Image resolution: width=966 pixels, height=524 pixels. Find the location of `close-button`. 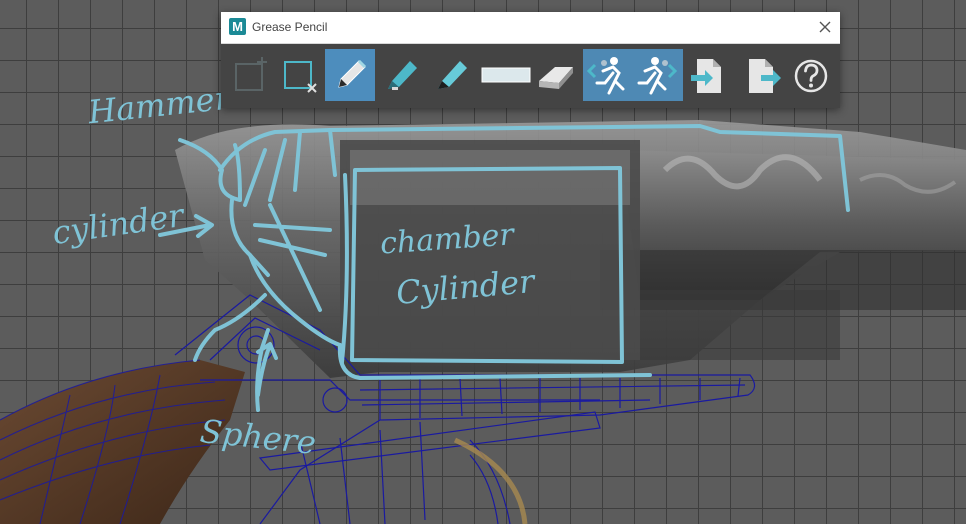

close-button is located at coordinates (825, 27).